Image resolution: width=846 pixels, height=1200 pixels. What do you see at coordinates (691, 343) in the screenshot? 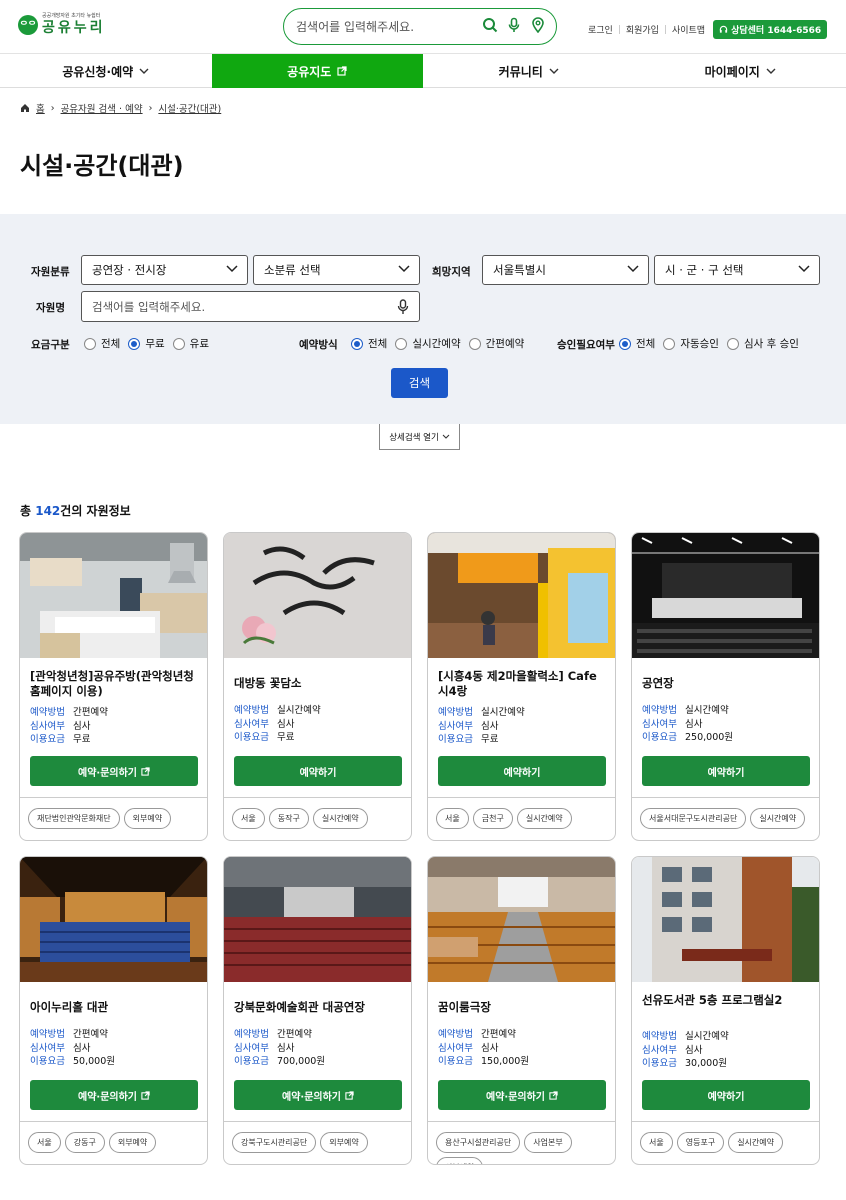
I see `approval-radio-auto: 자동승인` at bounding box center [691, 343].